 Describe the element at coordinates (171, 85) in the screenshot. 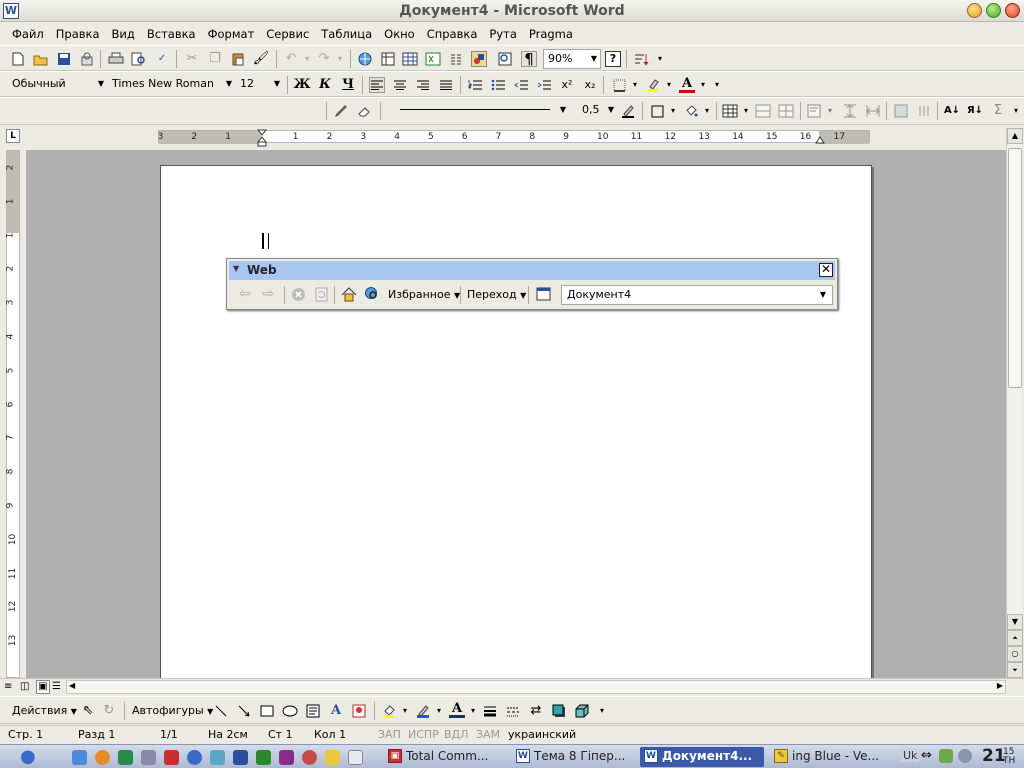

I see `font-combo: Times New Roman ▼` at that location.